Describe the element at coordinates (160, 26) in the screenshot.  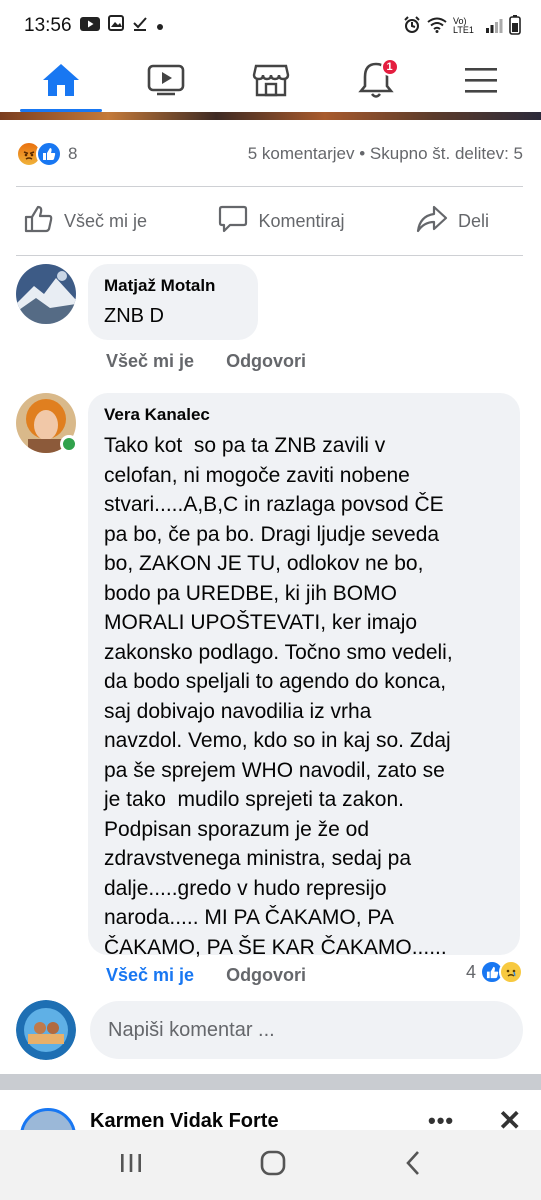
I see `dot-icon` at that location.